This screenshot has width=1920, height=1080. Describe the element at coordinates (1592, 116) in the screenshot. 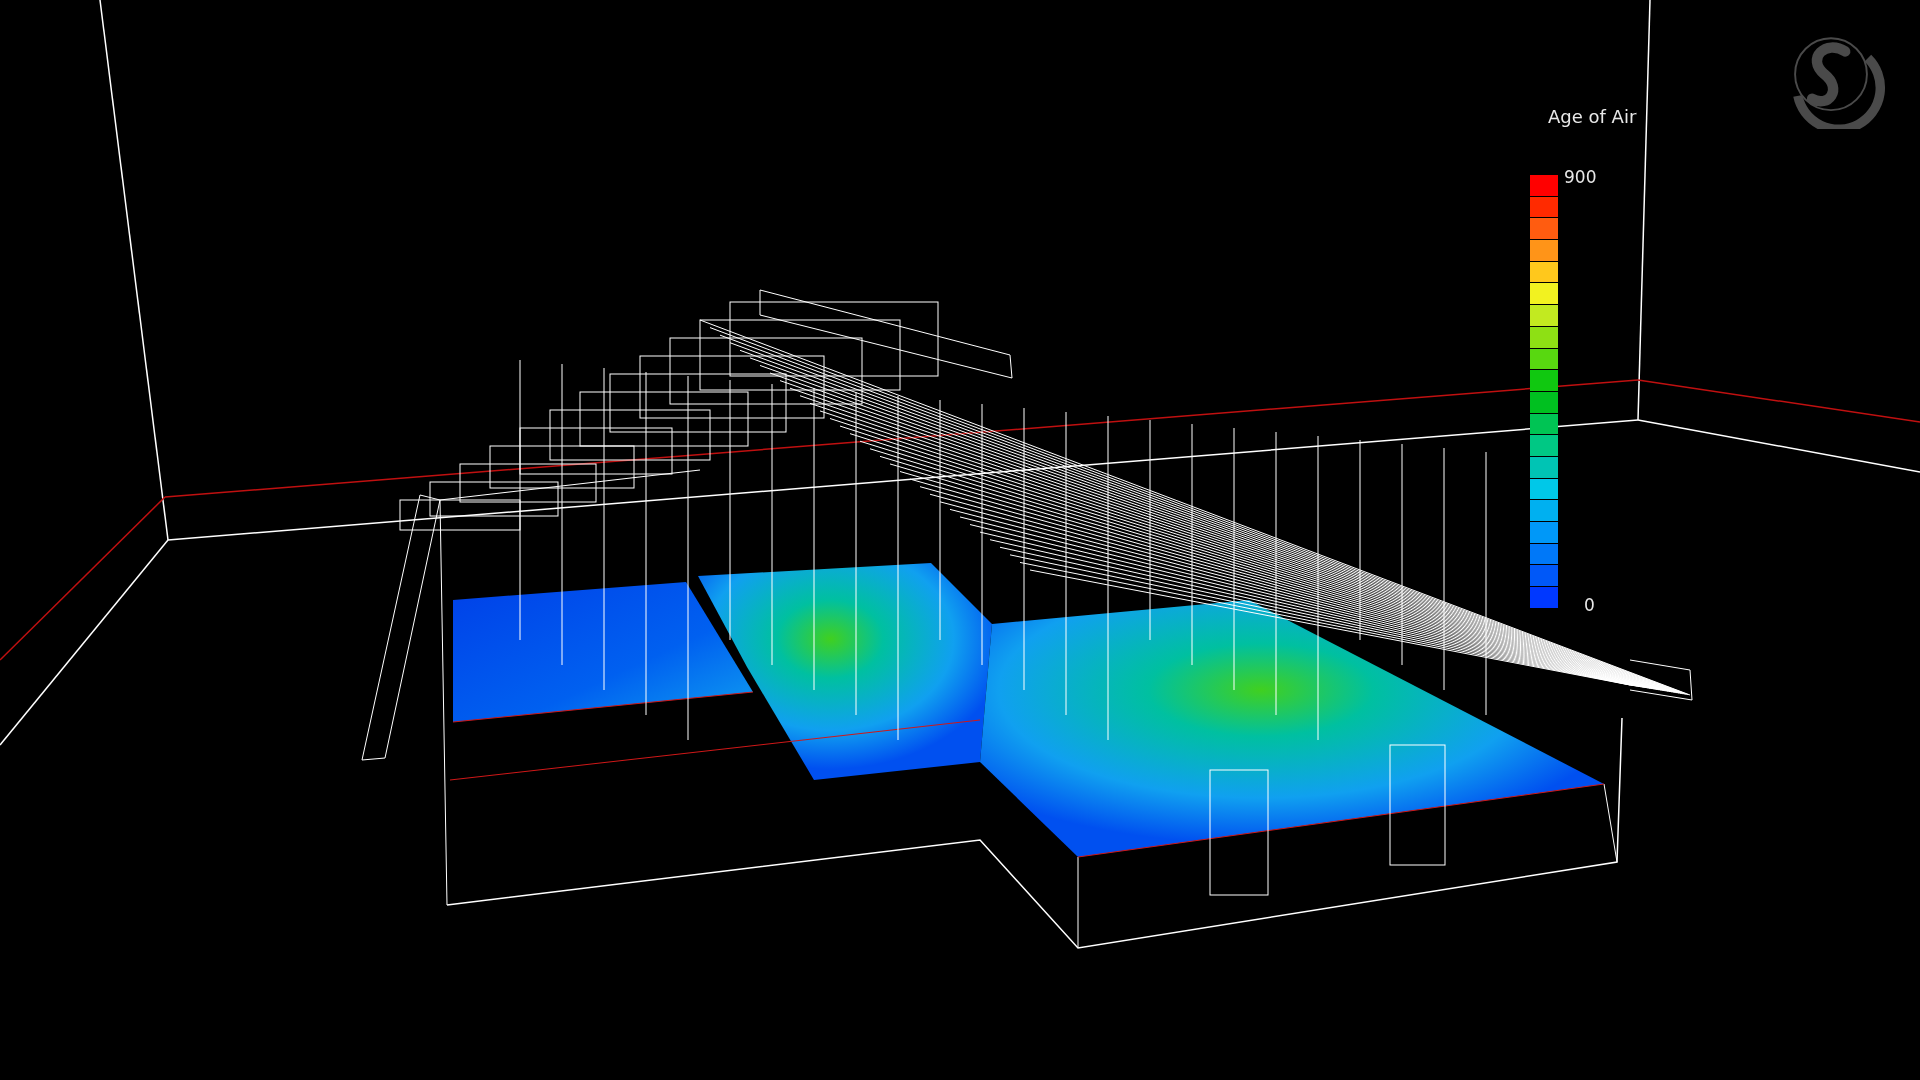

I see `legend-title: Age of Air` at that location.